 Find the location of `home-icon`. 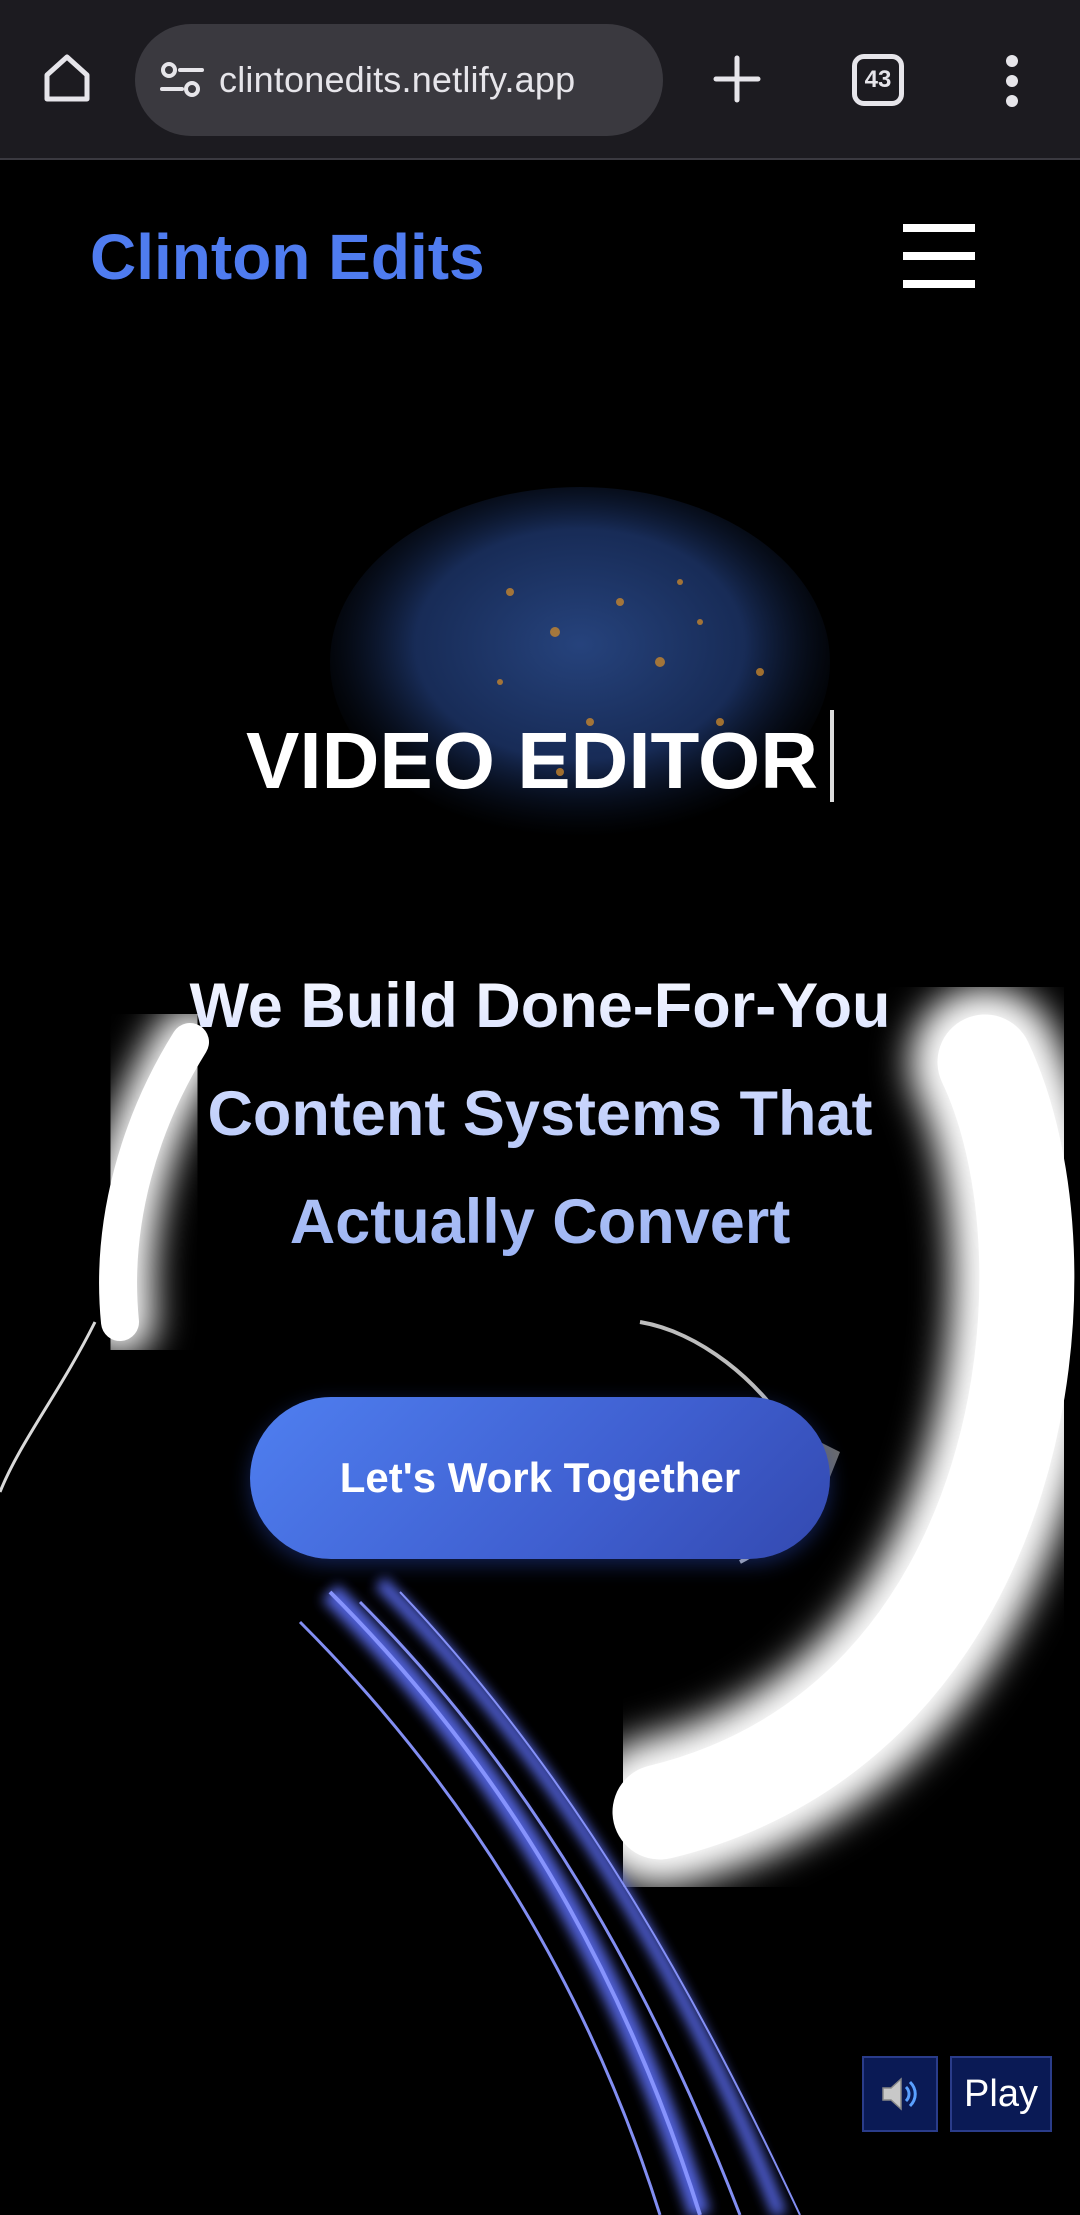

home-icon is located at coordinates (67, 78).